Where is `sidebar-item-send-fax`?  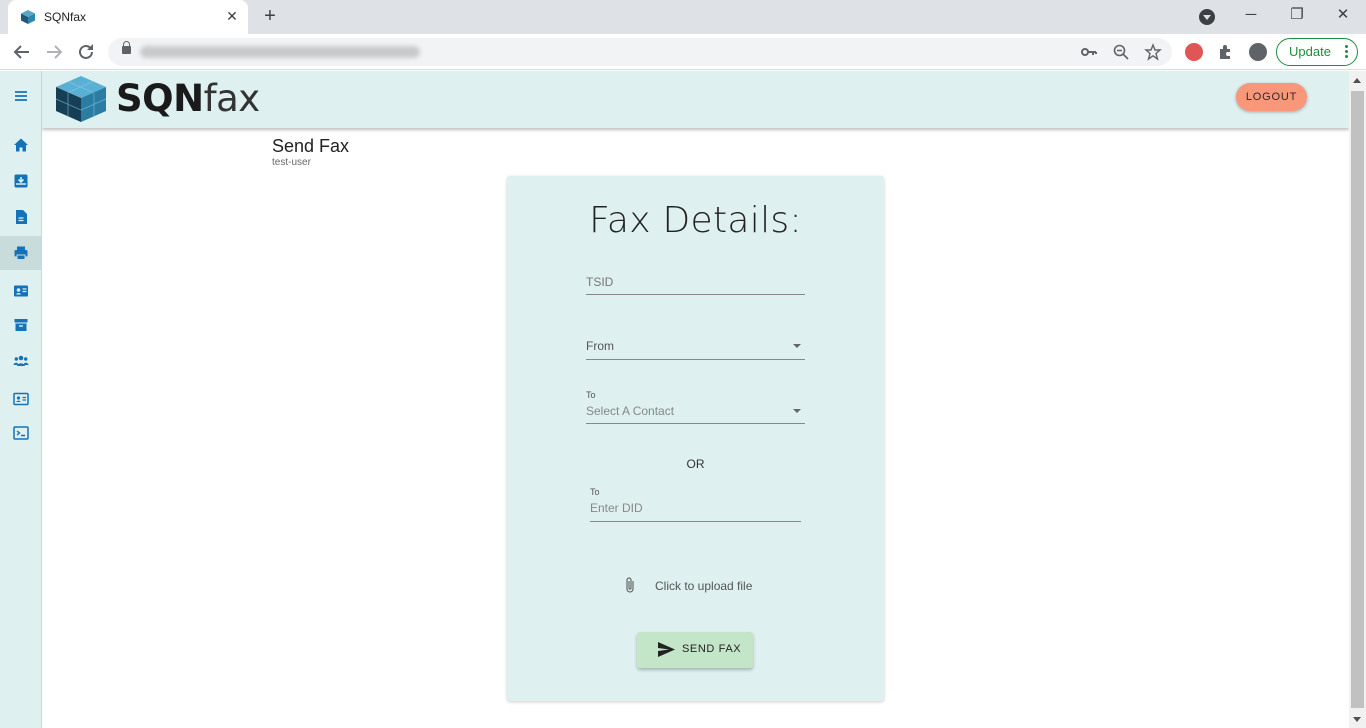
sidebar-item-send-fax is located at coordinates (21, 253).